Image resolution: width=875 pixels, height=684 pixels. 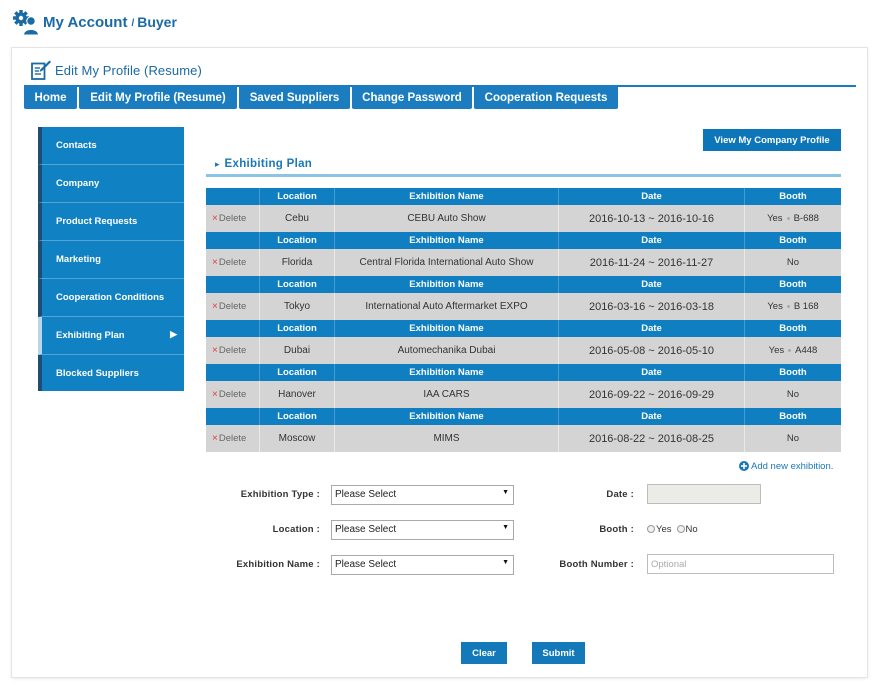 What do you see at coordinates (412, 97) in the screenshot?
I see `tab-change-password: Change Password` at bounding box center [412, 97].